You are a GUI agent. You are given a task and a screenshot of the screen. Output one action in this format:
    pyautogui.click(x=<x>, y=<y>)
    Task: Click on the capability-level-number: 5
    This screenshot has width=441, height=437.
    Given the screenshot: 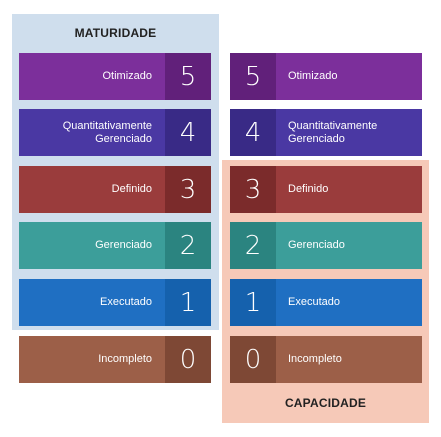 What is the action you would take?
    pyautogui.click(x=253, y=76)
    